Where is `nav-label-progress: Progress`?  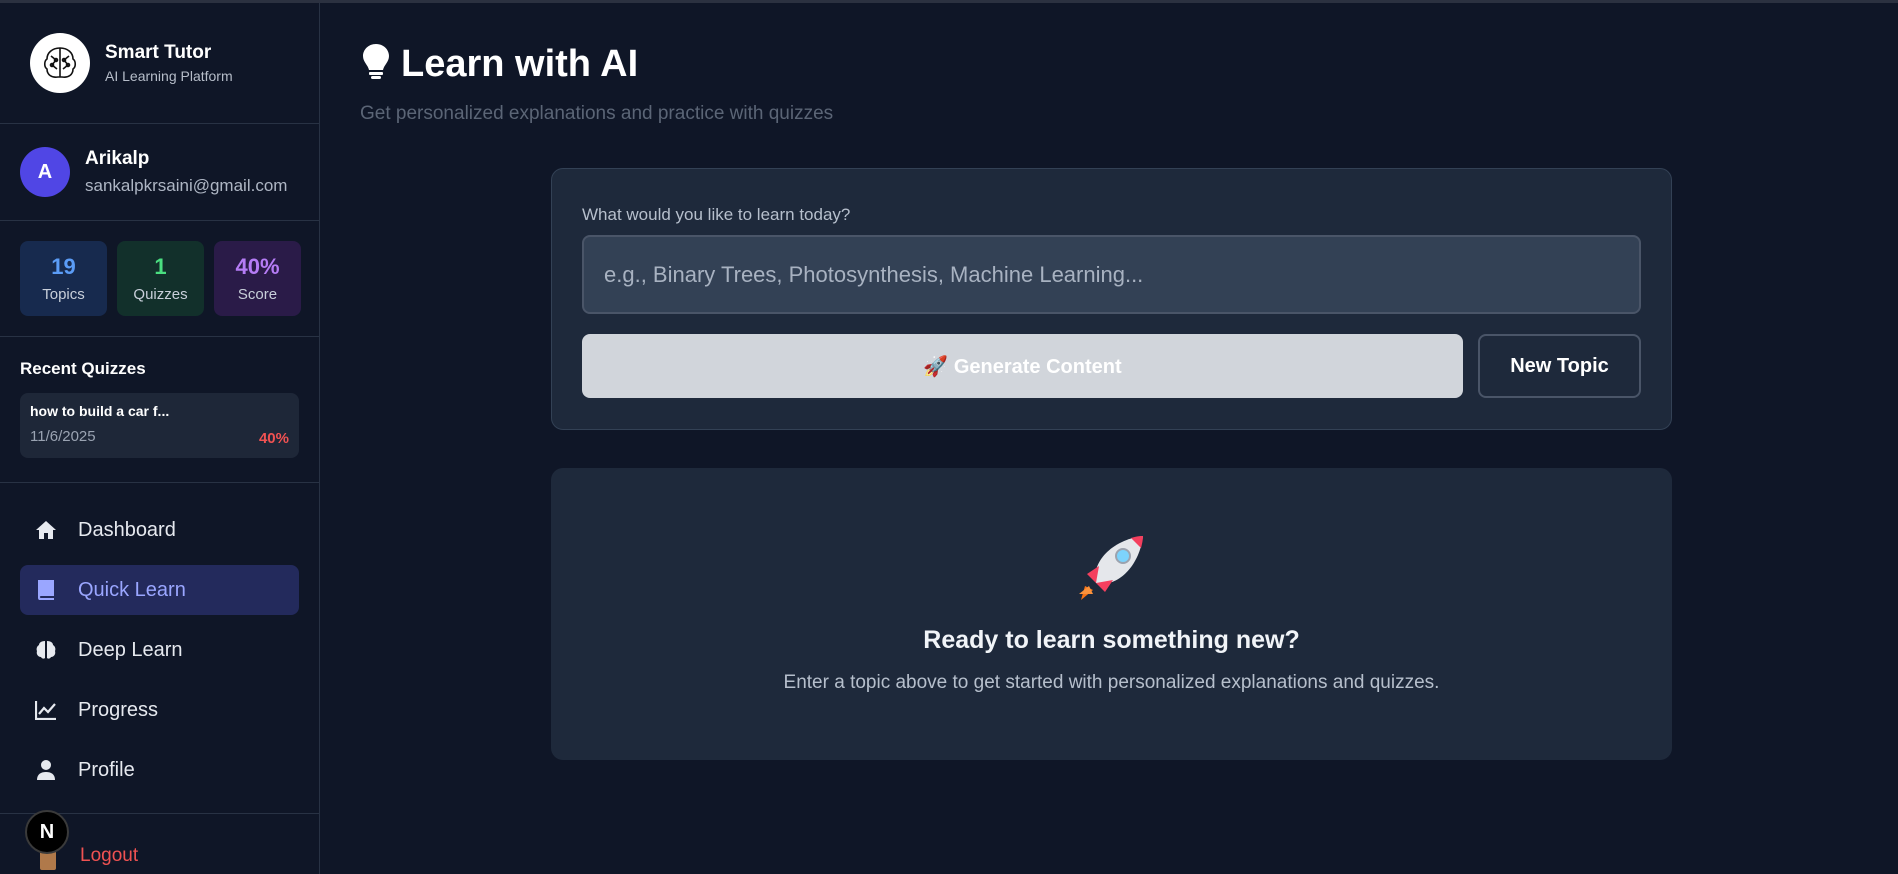
nav-label-progress: Progress is located at coordinates (118, 709).